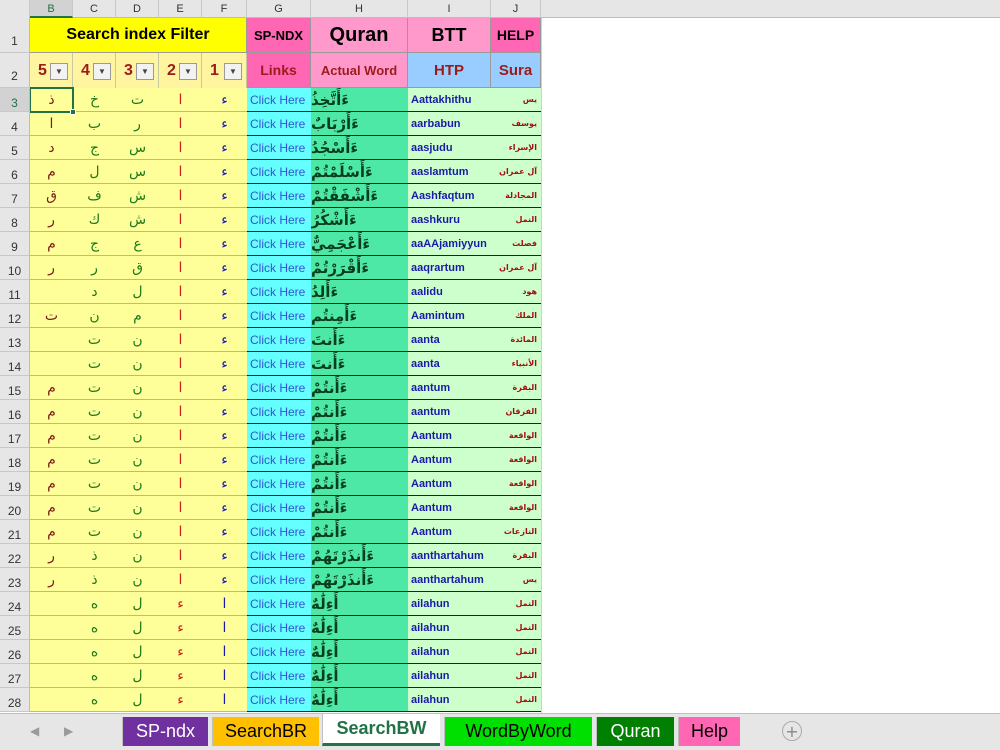 The height and width of the screenshot is (750, 1000). I want to click on actual-word-cell: ءَأَقْرَرْتُمْ, so click(359, 268).